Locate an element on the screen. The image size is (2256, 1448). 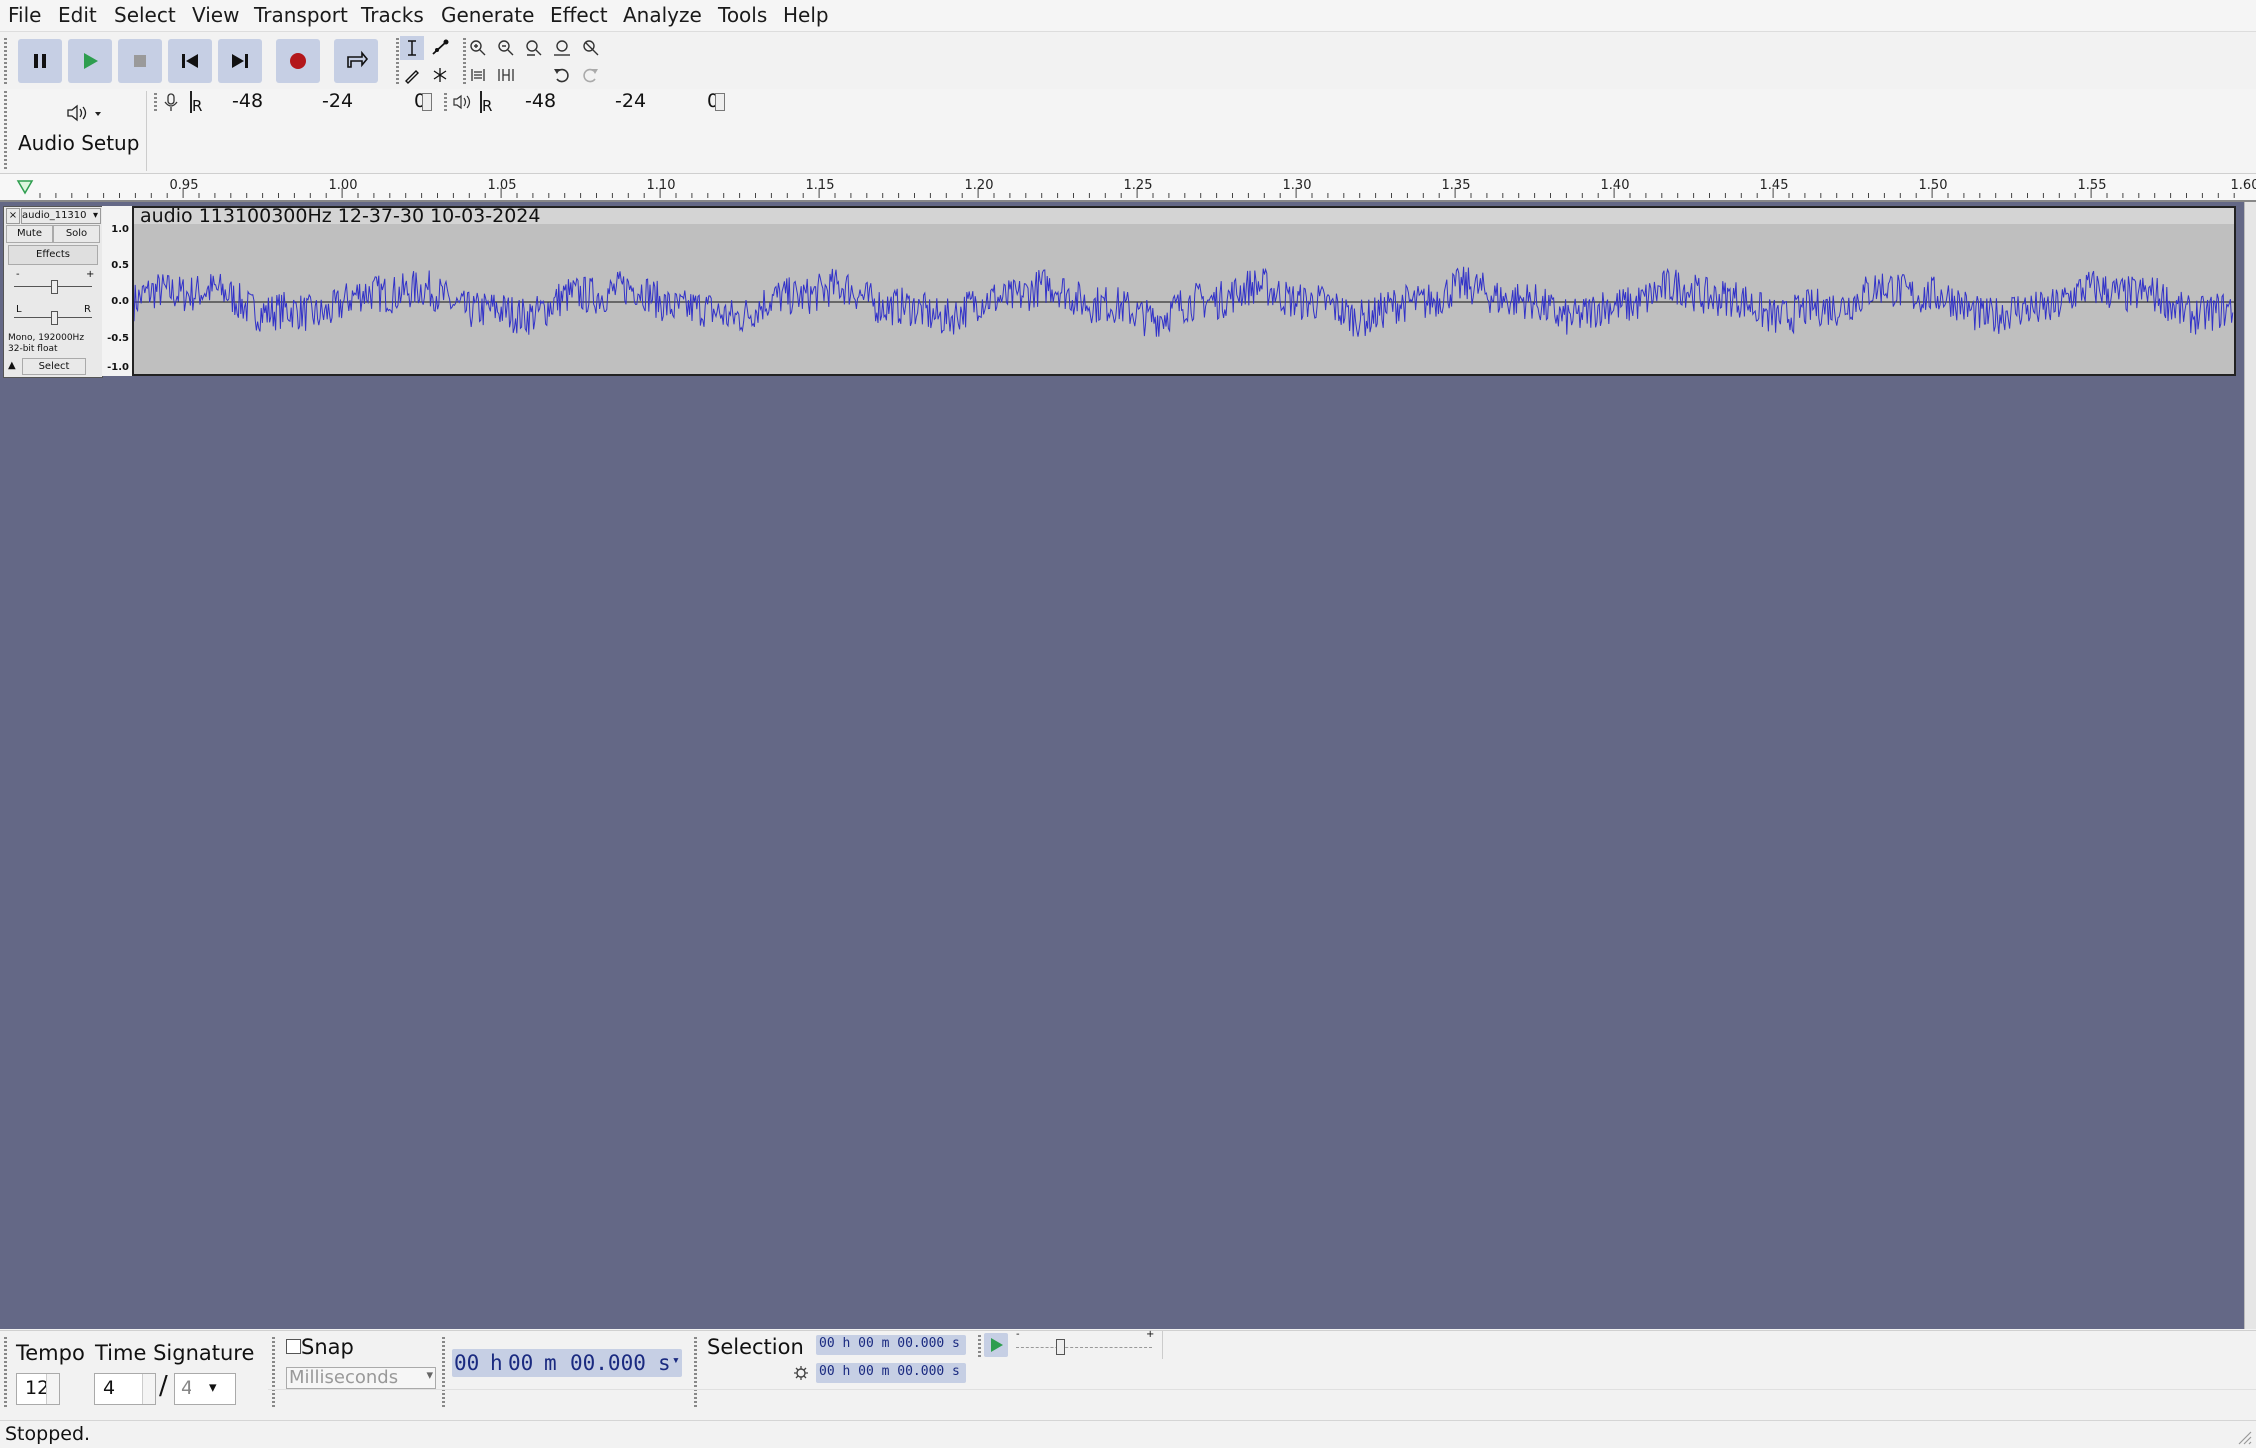
loop-button is located at coordinates (356, 61).